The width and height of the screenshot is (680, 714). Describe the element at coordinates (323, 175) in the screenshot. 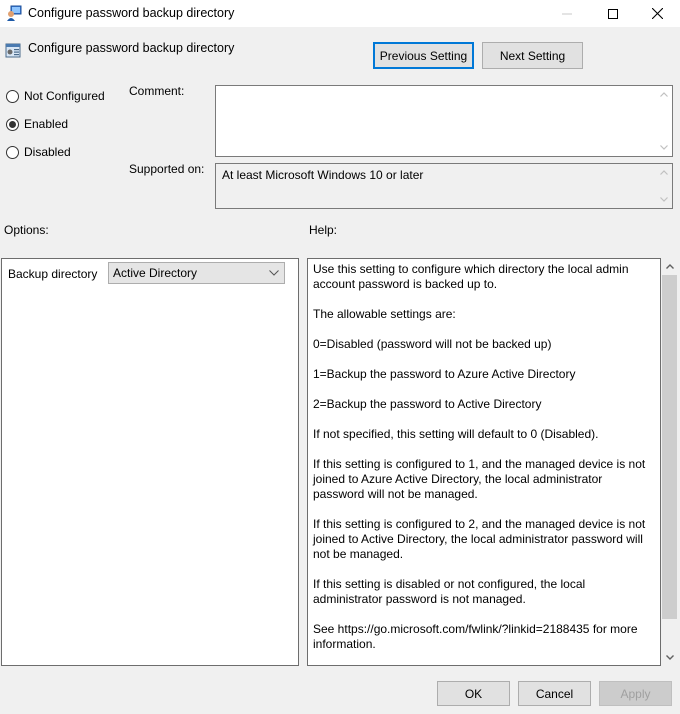

I see `supported-on-value: At least Microsoft Windows 10 or later` at that location.